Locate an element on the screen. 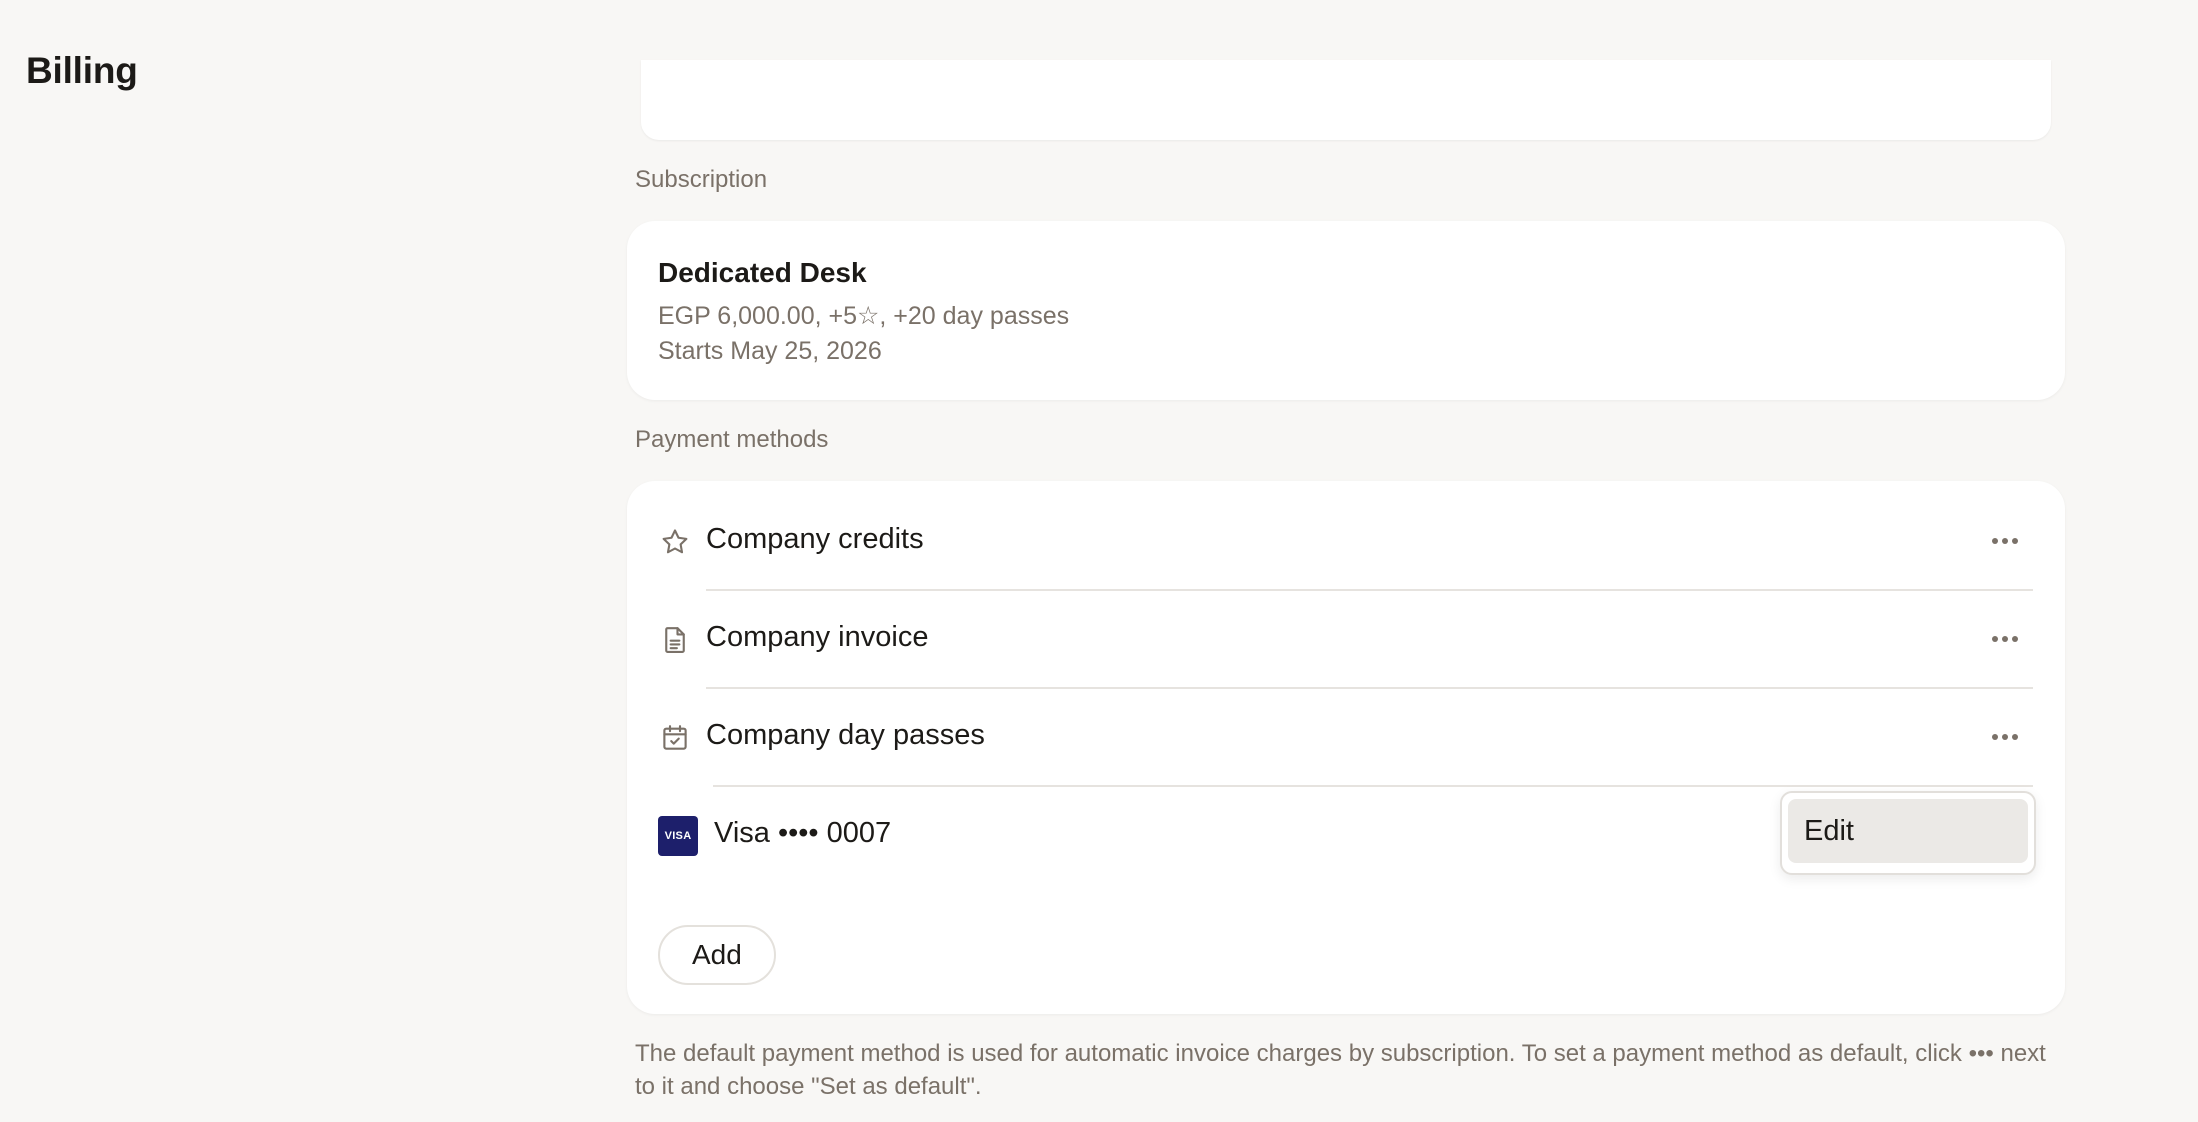 This screenshot has height=1122, width=2198. page-title: Billing is located at coordinates (82, 70).